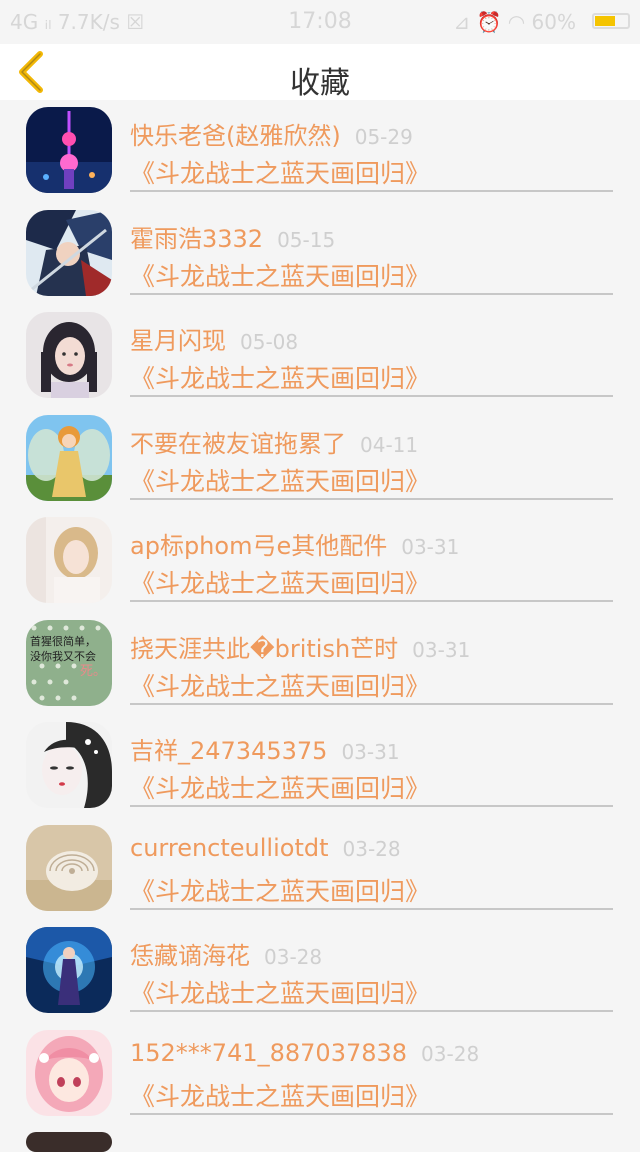 The width and height of the screenshot is (640, 1152). I want to click on avatar-text: 首猩很简单， 没你我又不会 死。, so click(68, 656).